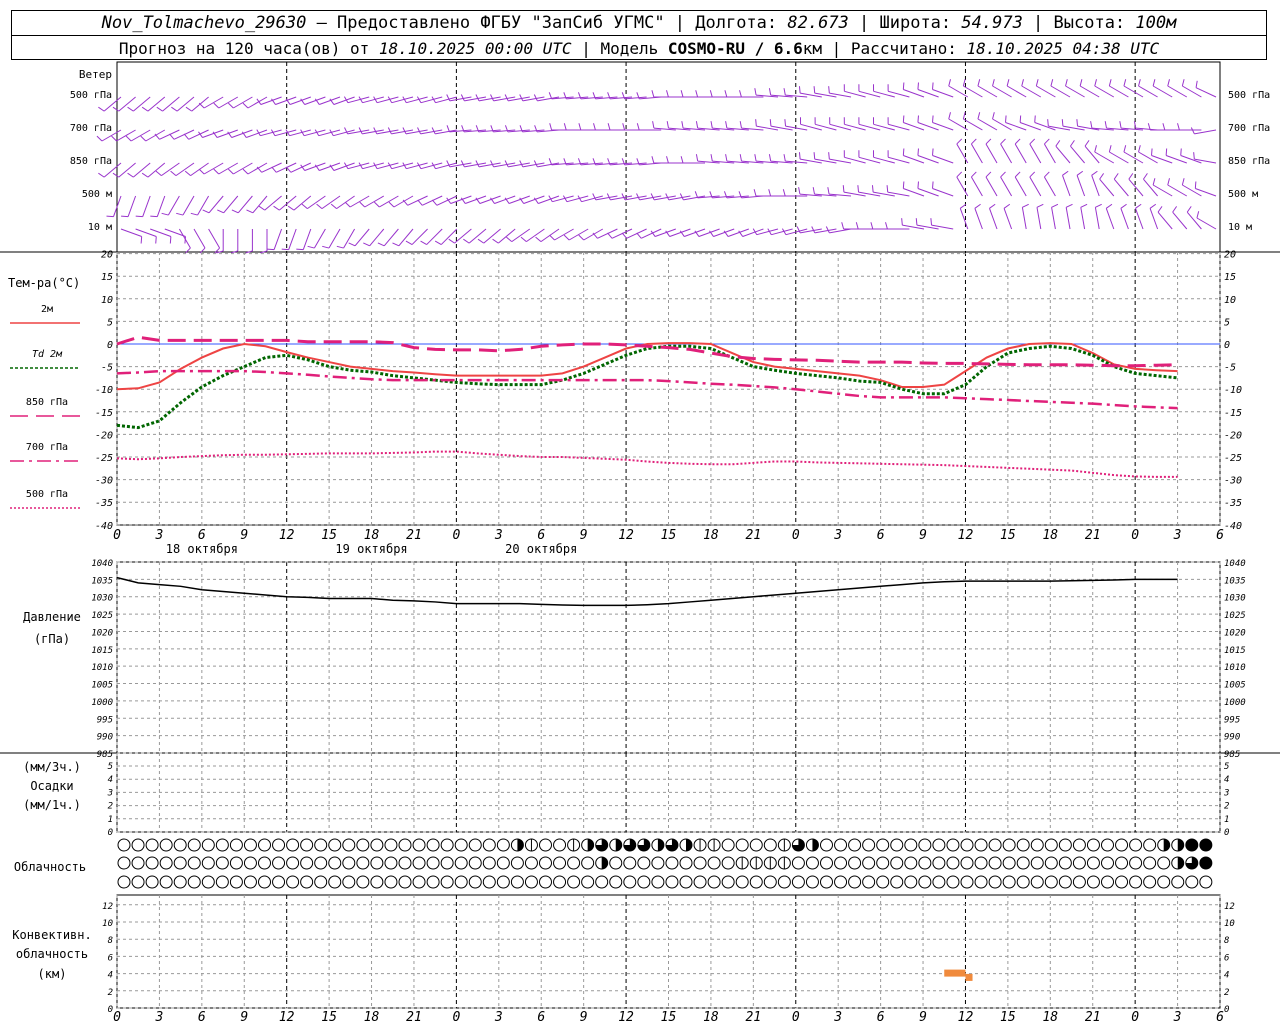 This screenshot has height=1024, width=1280. I want to click on precip-y-tick-right: 2, so click(1226, 807).